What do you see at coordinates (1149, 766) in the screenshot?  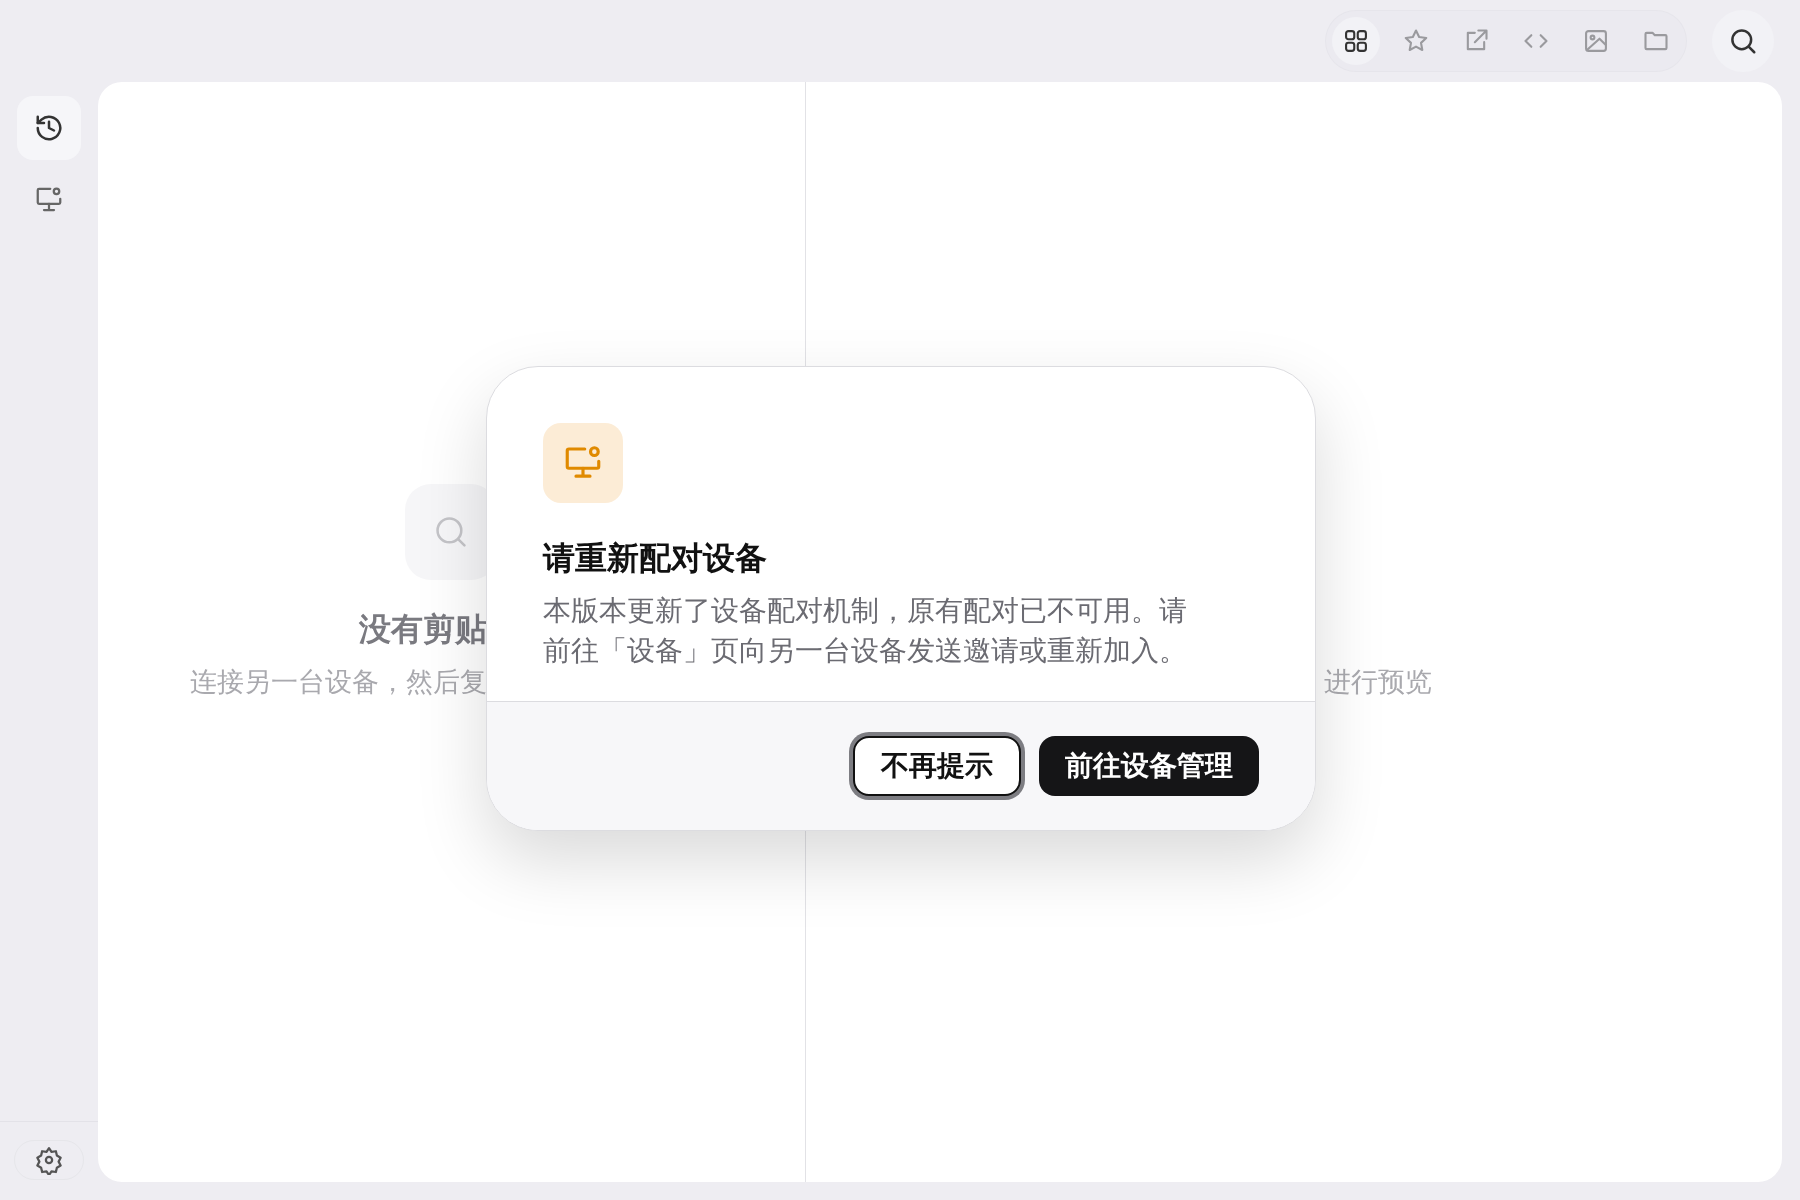 I see `go-to-devices-button: 前往设备管理` at bounding box center [1149, 766].